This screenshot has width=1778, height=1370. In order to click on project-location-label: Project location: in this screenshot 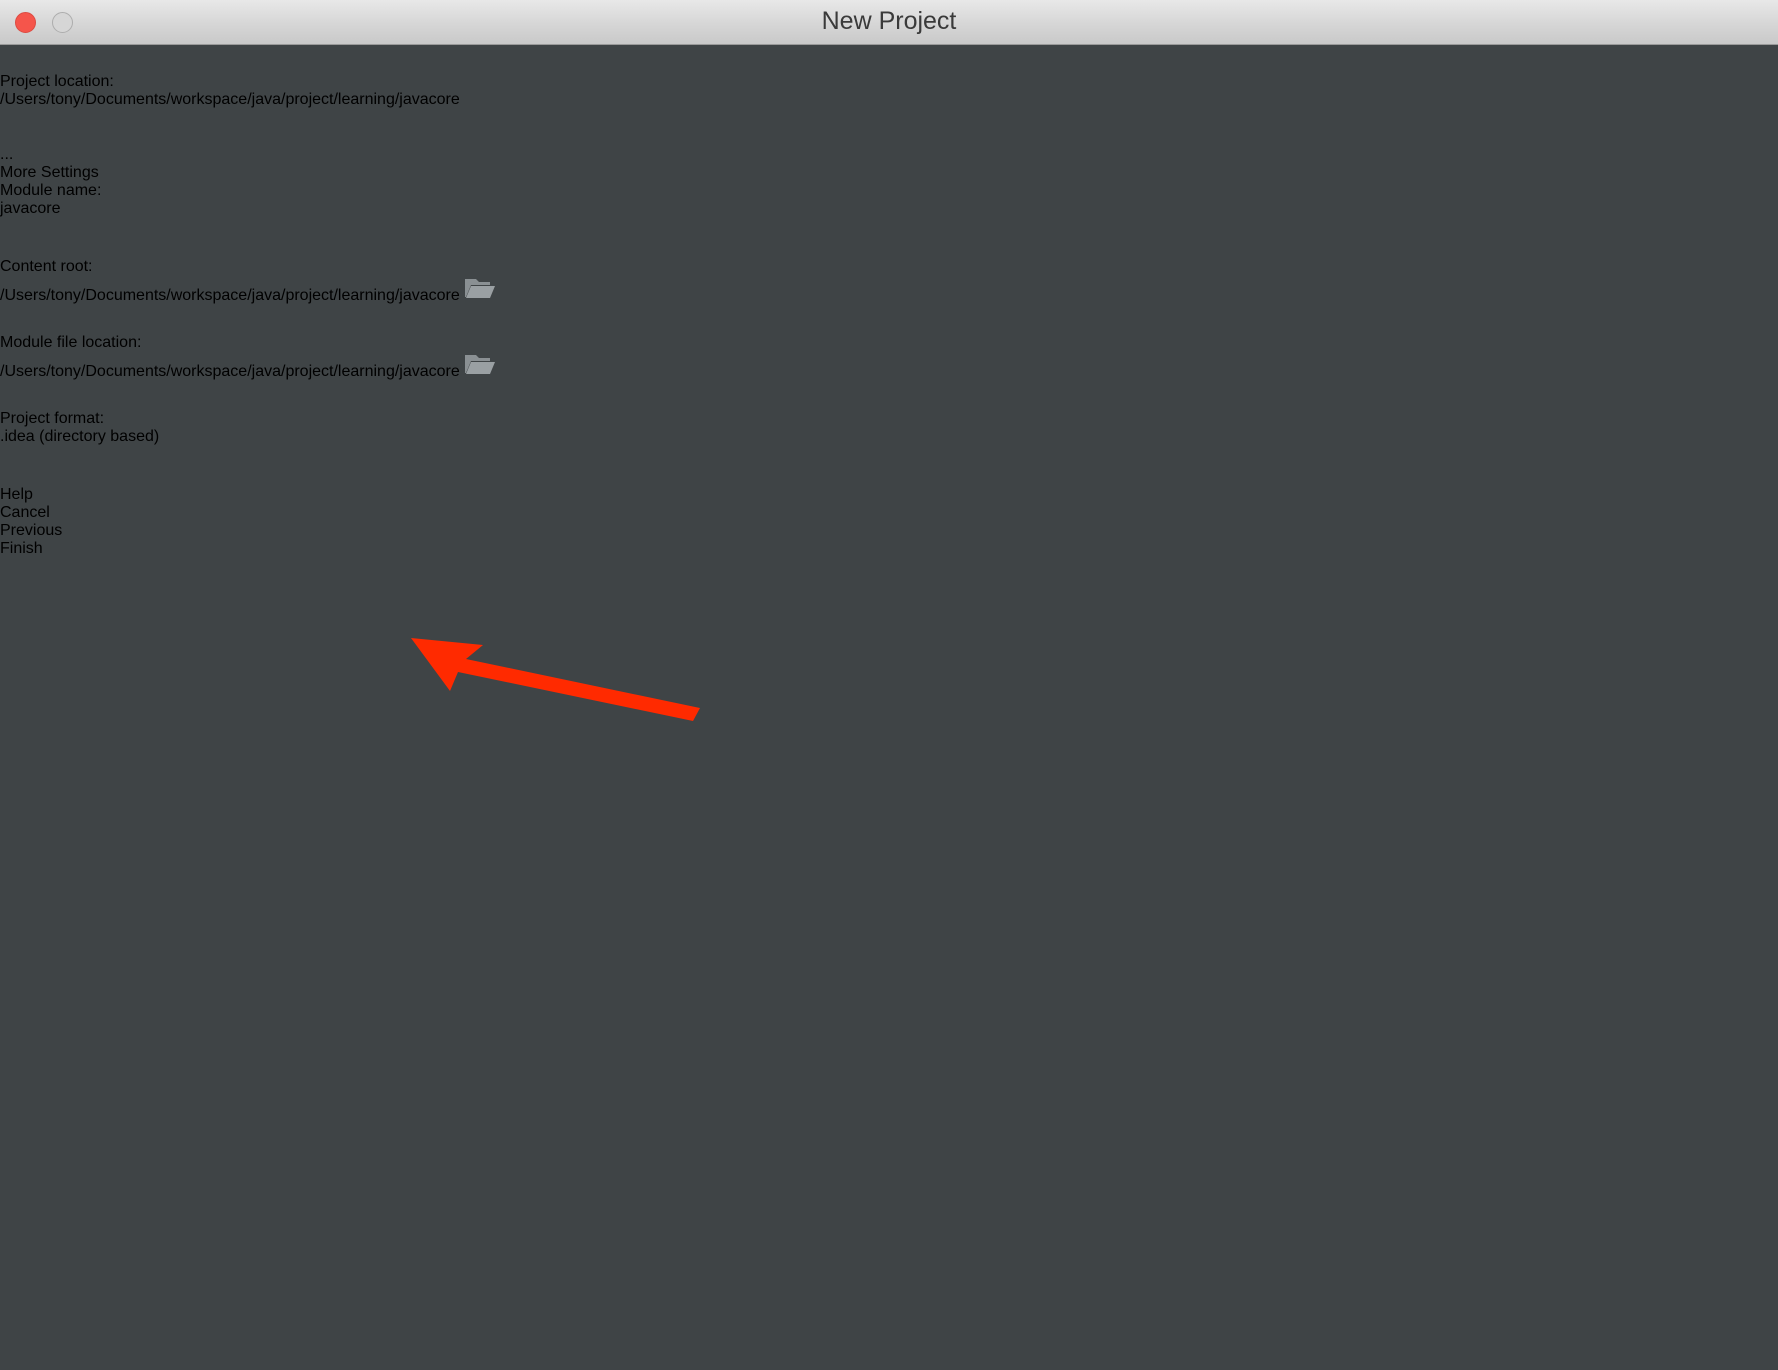, I will do `click(57, 81)`.